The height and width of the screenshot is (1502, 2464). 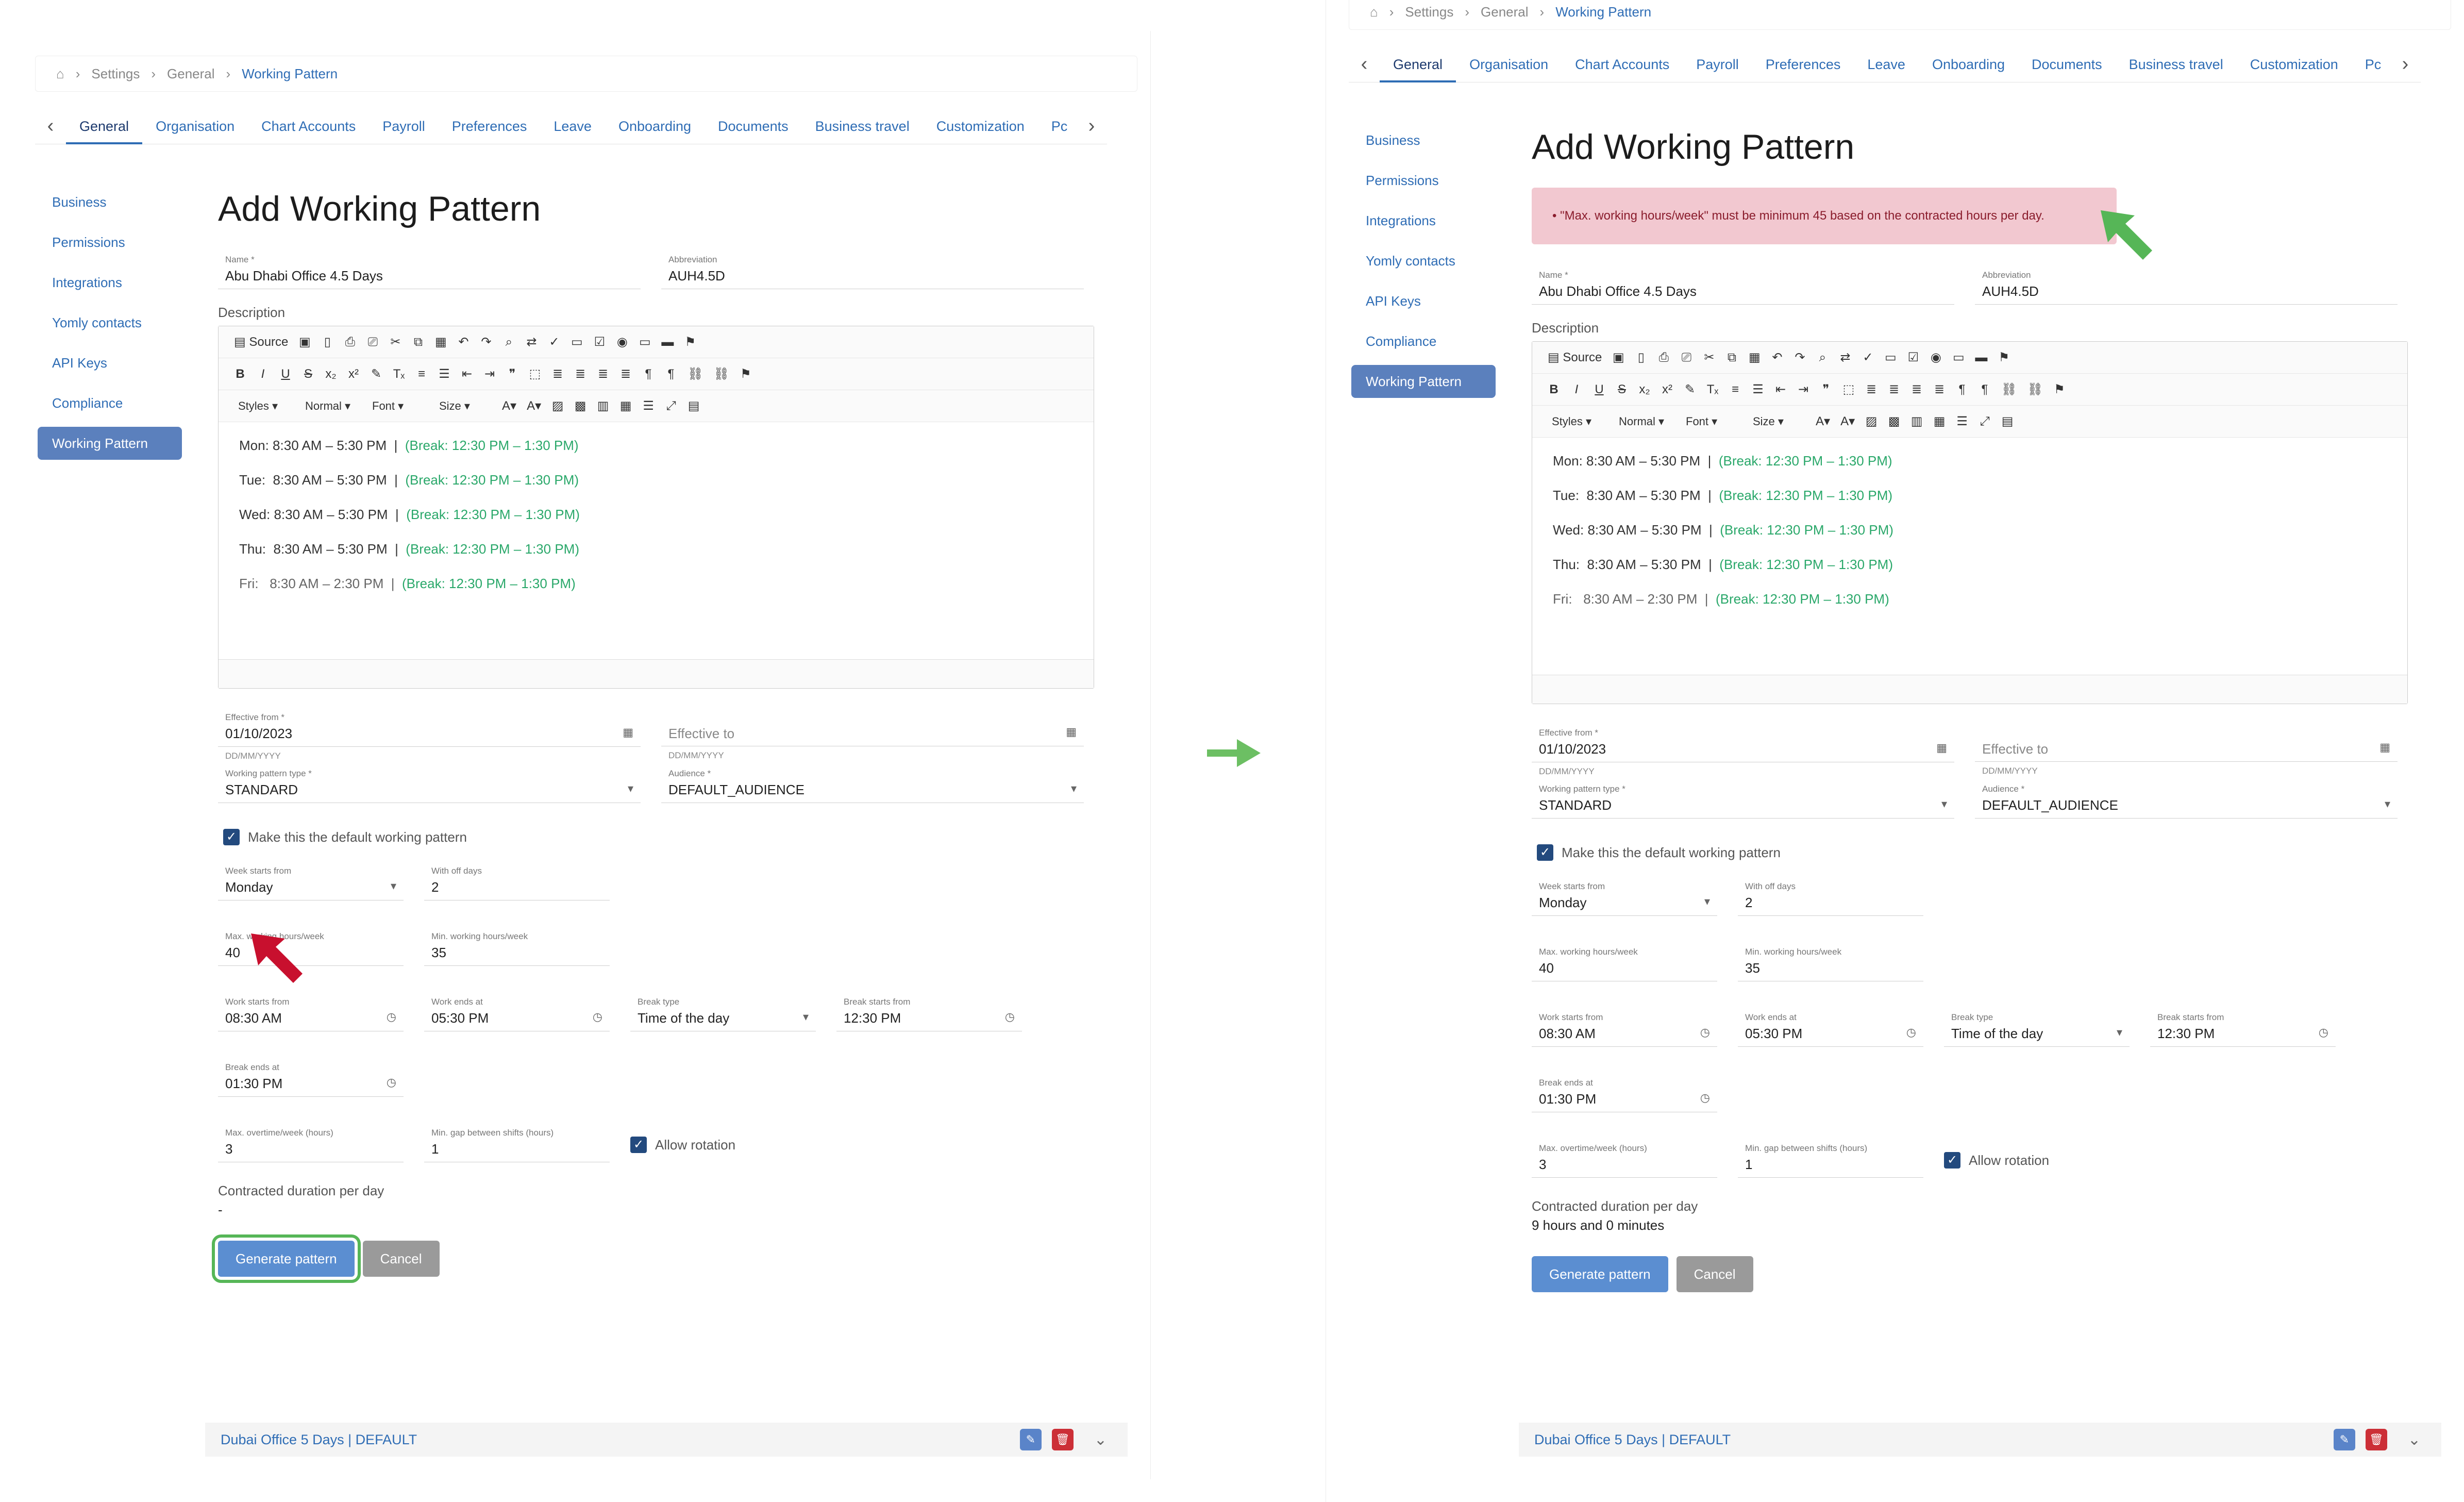 I want to click on working-pattern-row: Dubai Office 5 Days | DEFAULT ✎ 🗑 ⌄, so click(x=1980, y=1440).